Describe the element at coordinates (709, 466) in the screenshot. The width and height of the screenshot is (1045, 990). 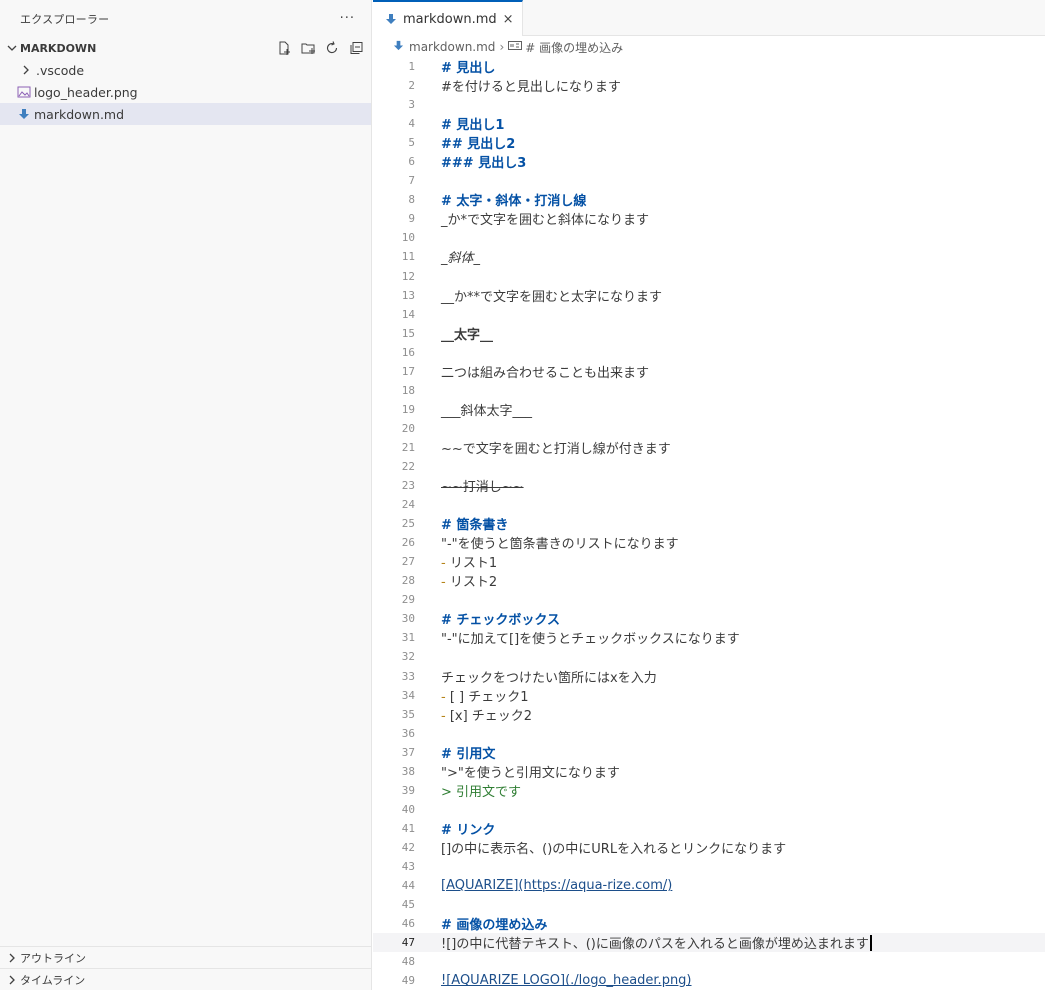
I see `code-line: 22` at that location.